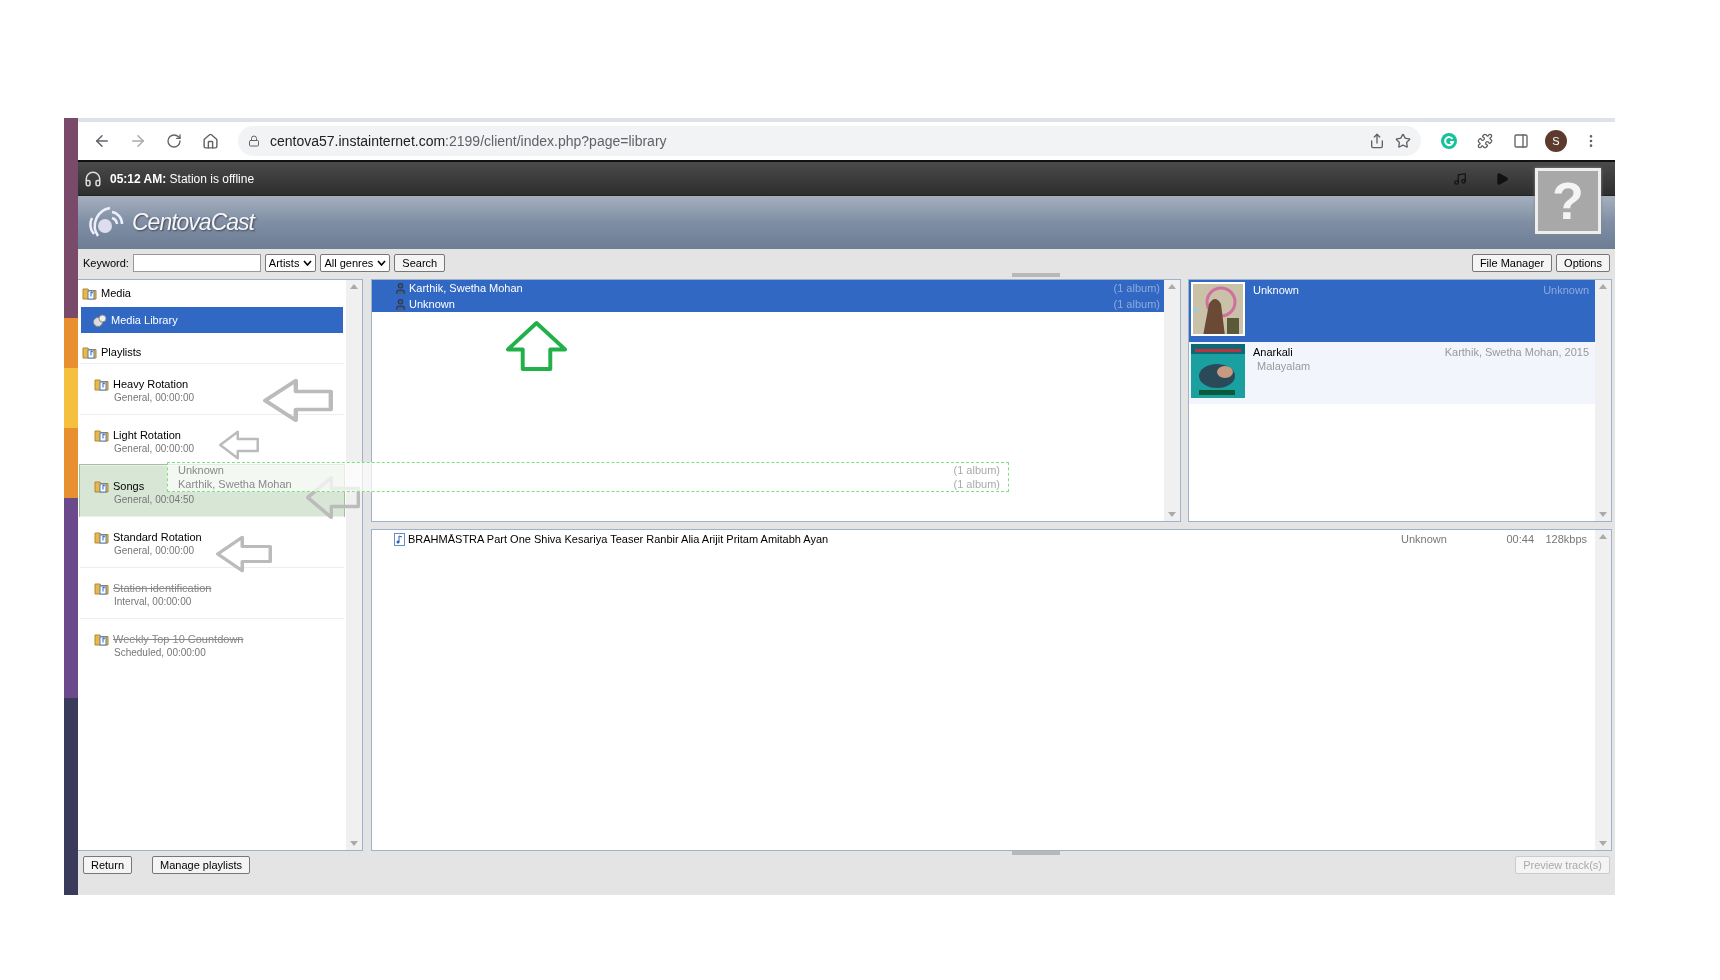 This screenshot has width=1720, height=980. Describe the element at coordinates (1583, 263) in the screenshot. I see `toolbar-button: Options` at that location.